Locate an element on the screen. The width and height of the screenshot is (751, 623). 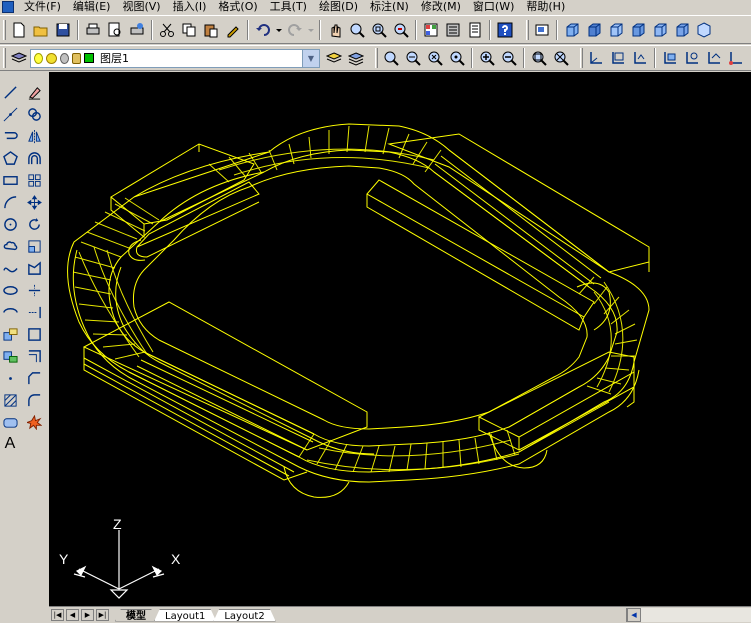
trim-icon is located at coordinates (34, 290).